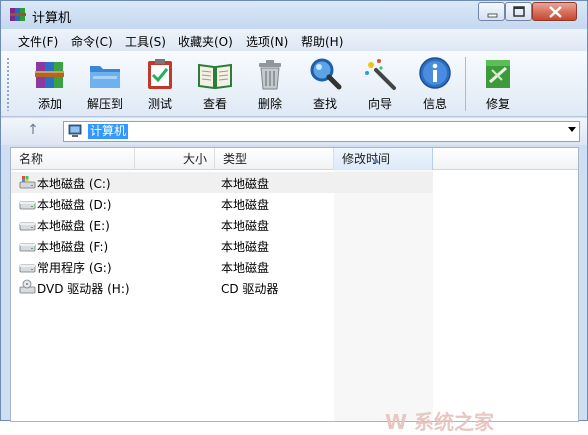 This screenshot has width=588, height=435. I want to click on info-icon, so click(435, 73).